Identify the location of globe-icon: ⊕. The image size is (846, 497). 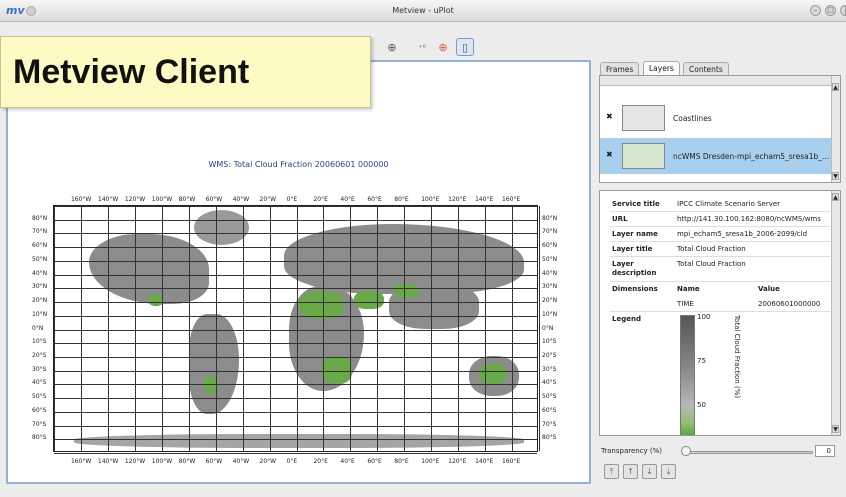
(443, 47).